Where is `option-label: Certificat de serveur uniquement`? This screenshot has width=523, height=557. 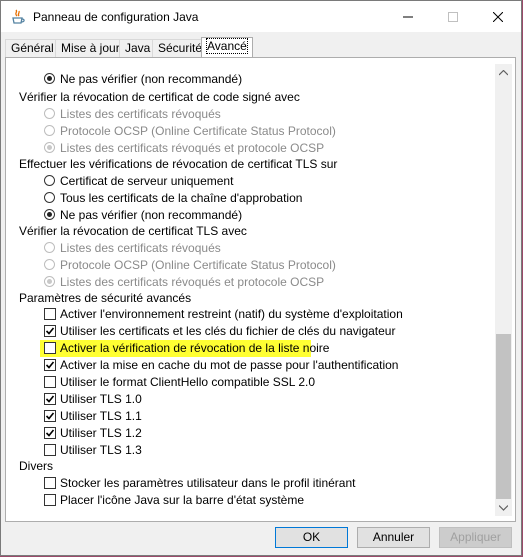 option-label: Certificat de serveur uniquement is located at coordinates (147, 181).